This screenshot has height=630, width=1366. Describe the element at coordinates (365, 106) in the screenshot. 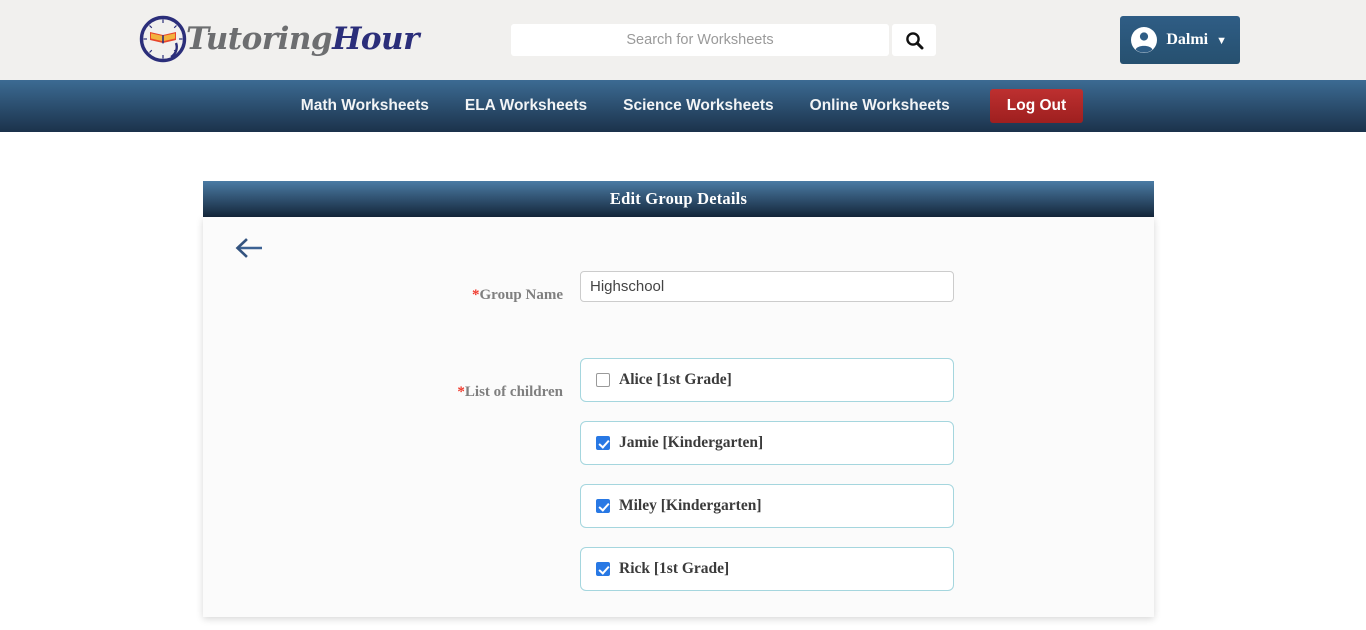

I see `nav-item-math-worksheets: Math Worksheets` at that location.